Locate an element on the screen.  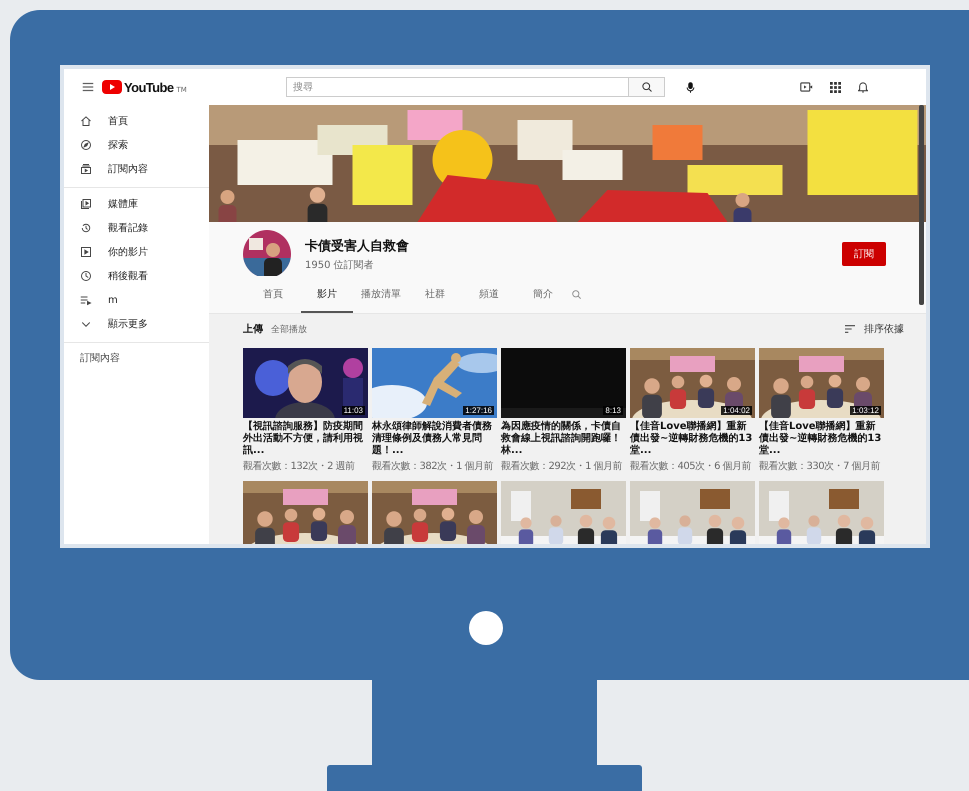
history-icon is located at coordinates (86, 228).